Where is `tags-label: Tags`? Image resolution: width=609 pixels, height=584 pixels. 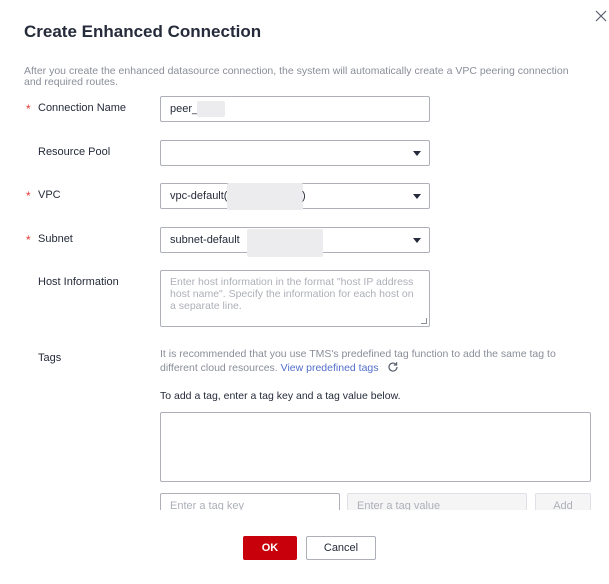
tags-label: Tags is located at coordinates (50, 358).